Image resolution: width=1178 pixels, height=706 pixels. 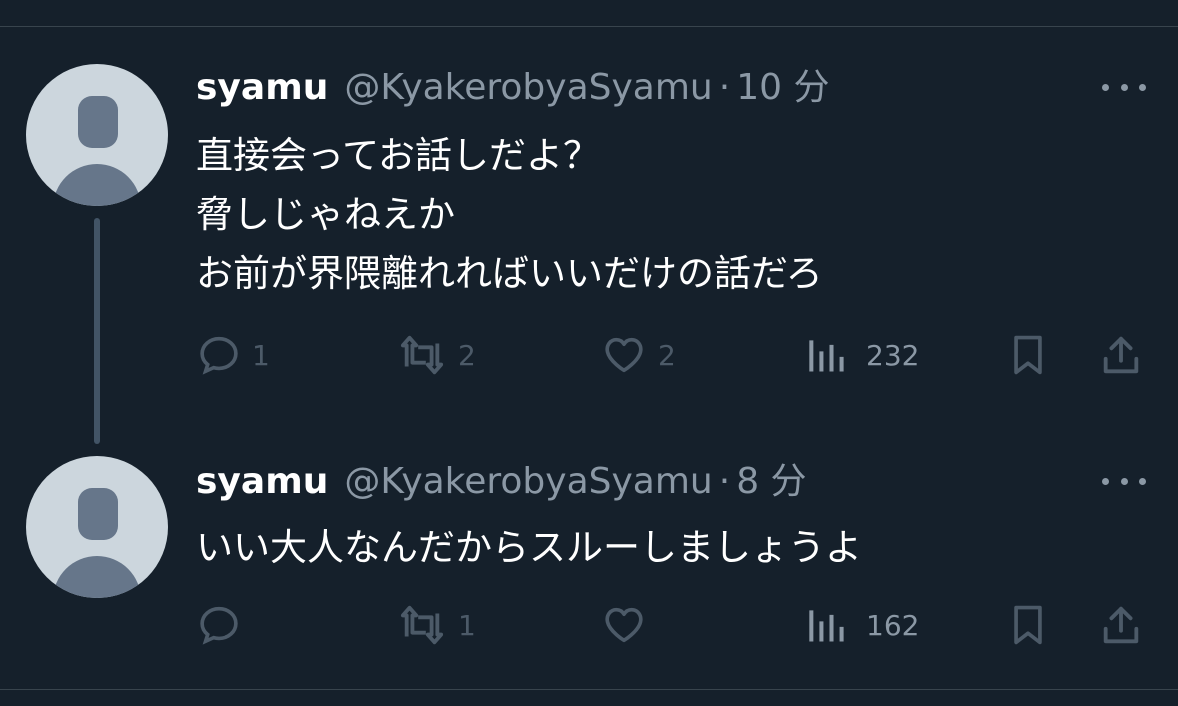 What do you see at coordinates (467, 625) in the screenshot?
I see `retweet-count: 1` at bounding box center [467, 625].